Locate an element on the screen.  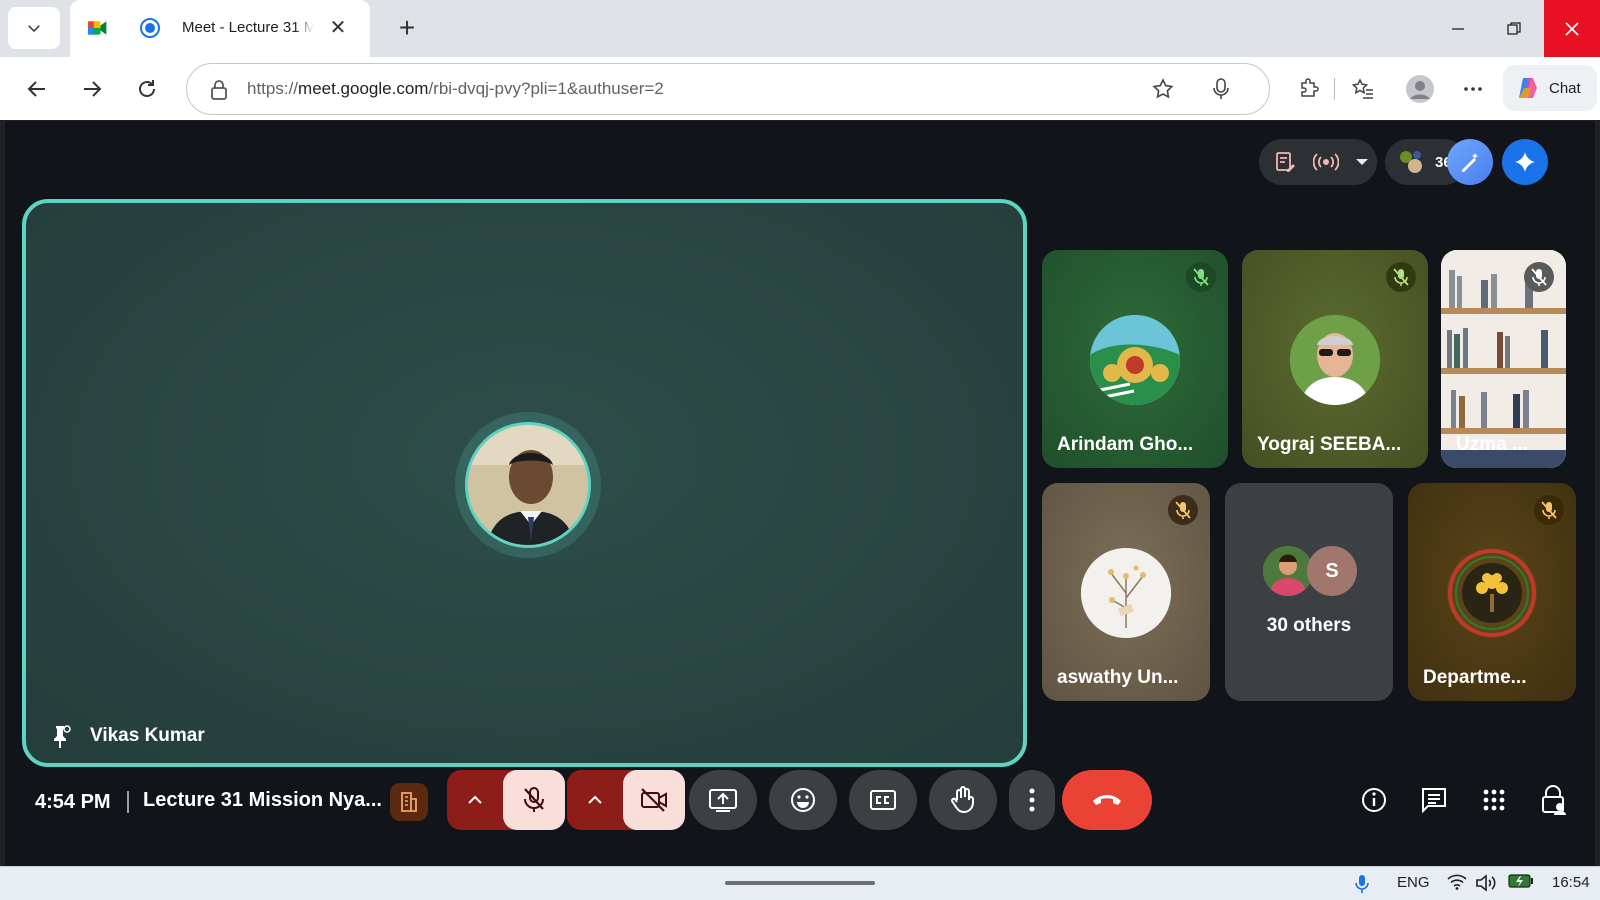
arrow-right-icon is located at coordinates (93, 89).